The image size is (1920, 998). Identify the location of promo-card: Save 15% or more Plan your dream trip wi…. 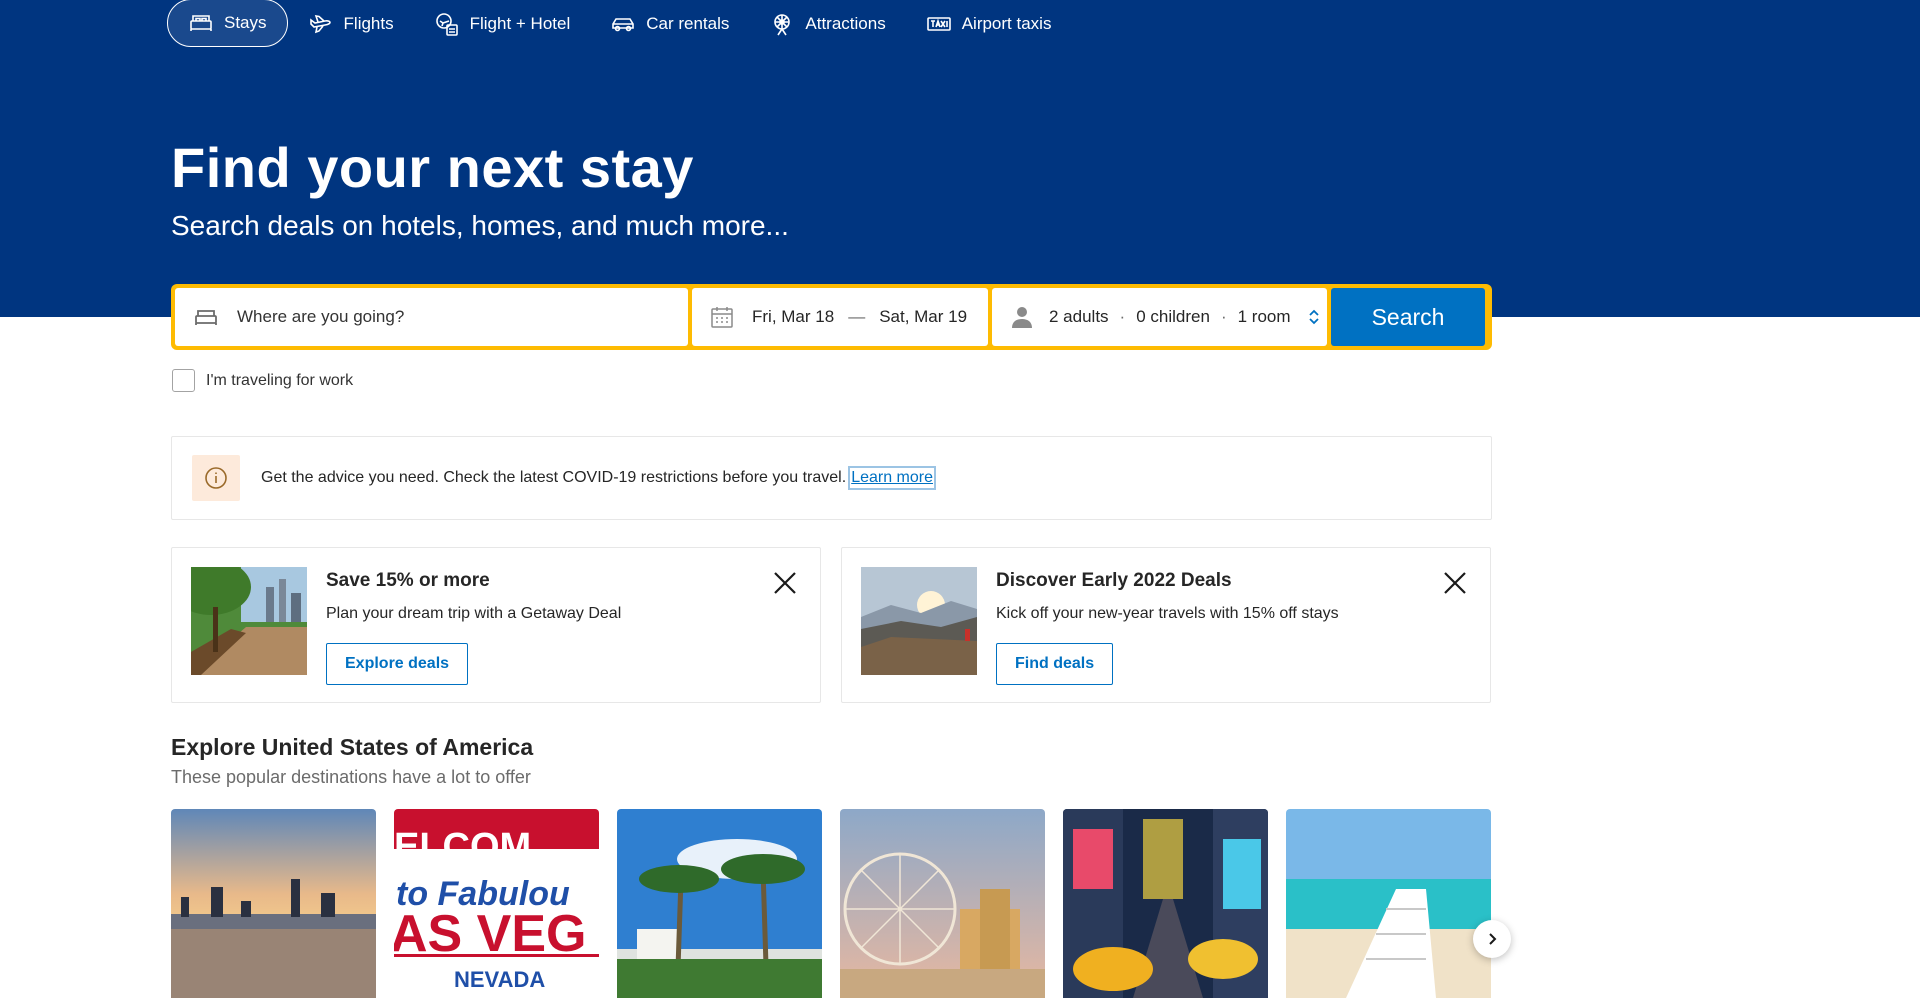
(496, 625).